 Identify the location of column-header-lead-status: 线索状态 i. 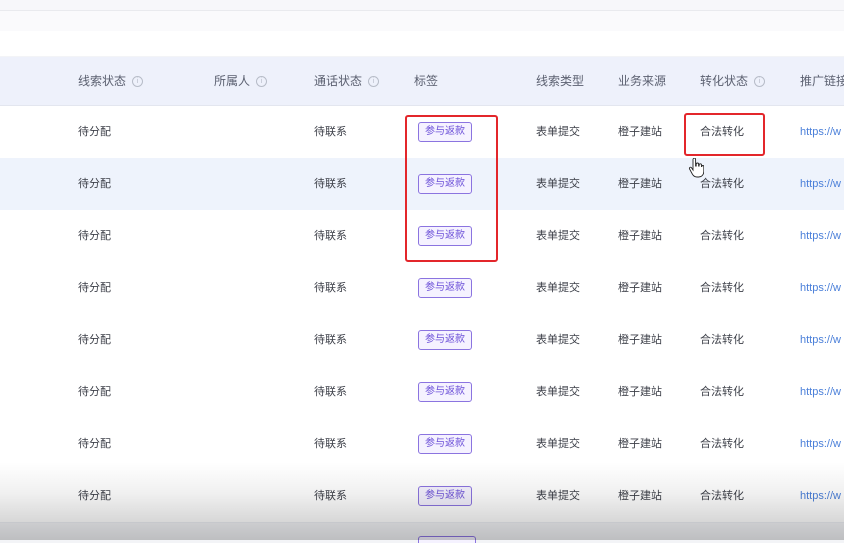
(111, 81).